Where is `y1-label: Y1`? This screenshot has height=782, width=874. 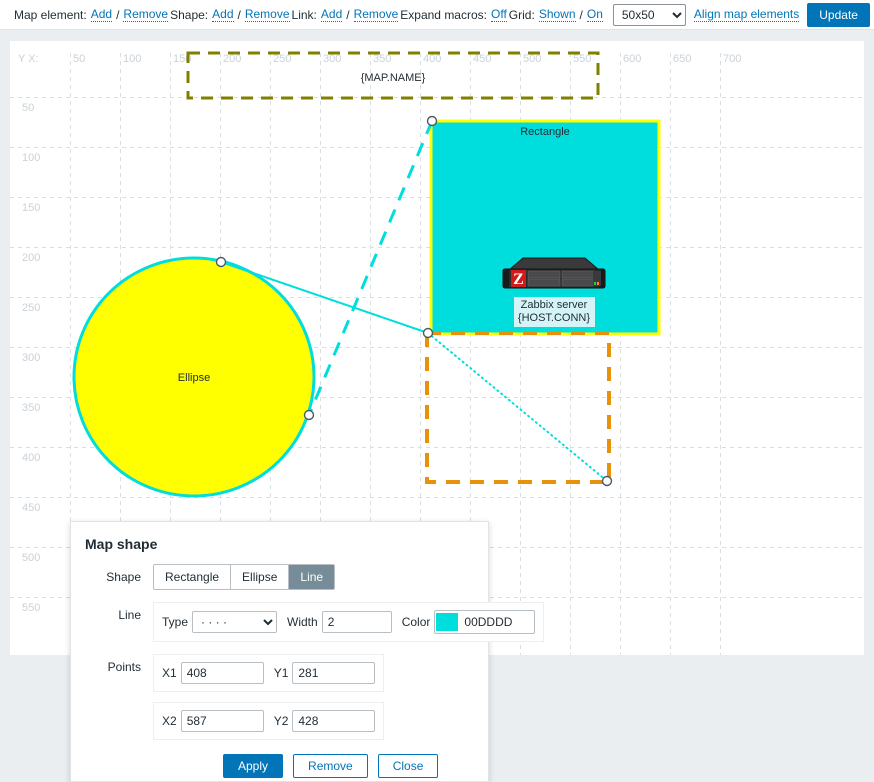 y1-label: Y1 is located at coordinates (281, 673).